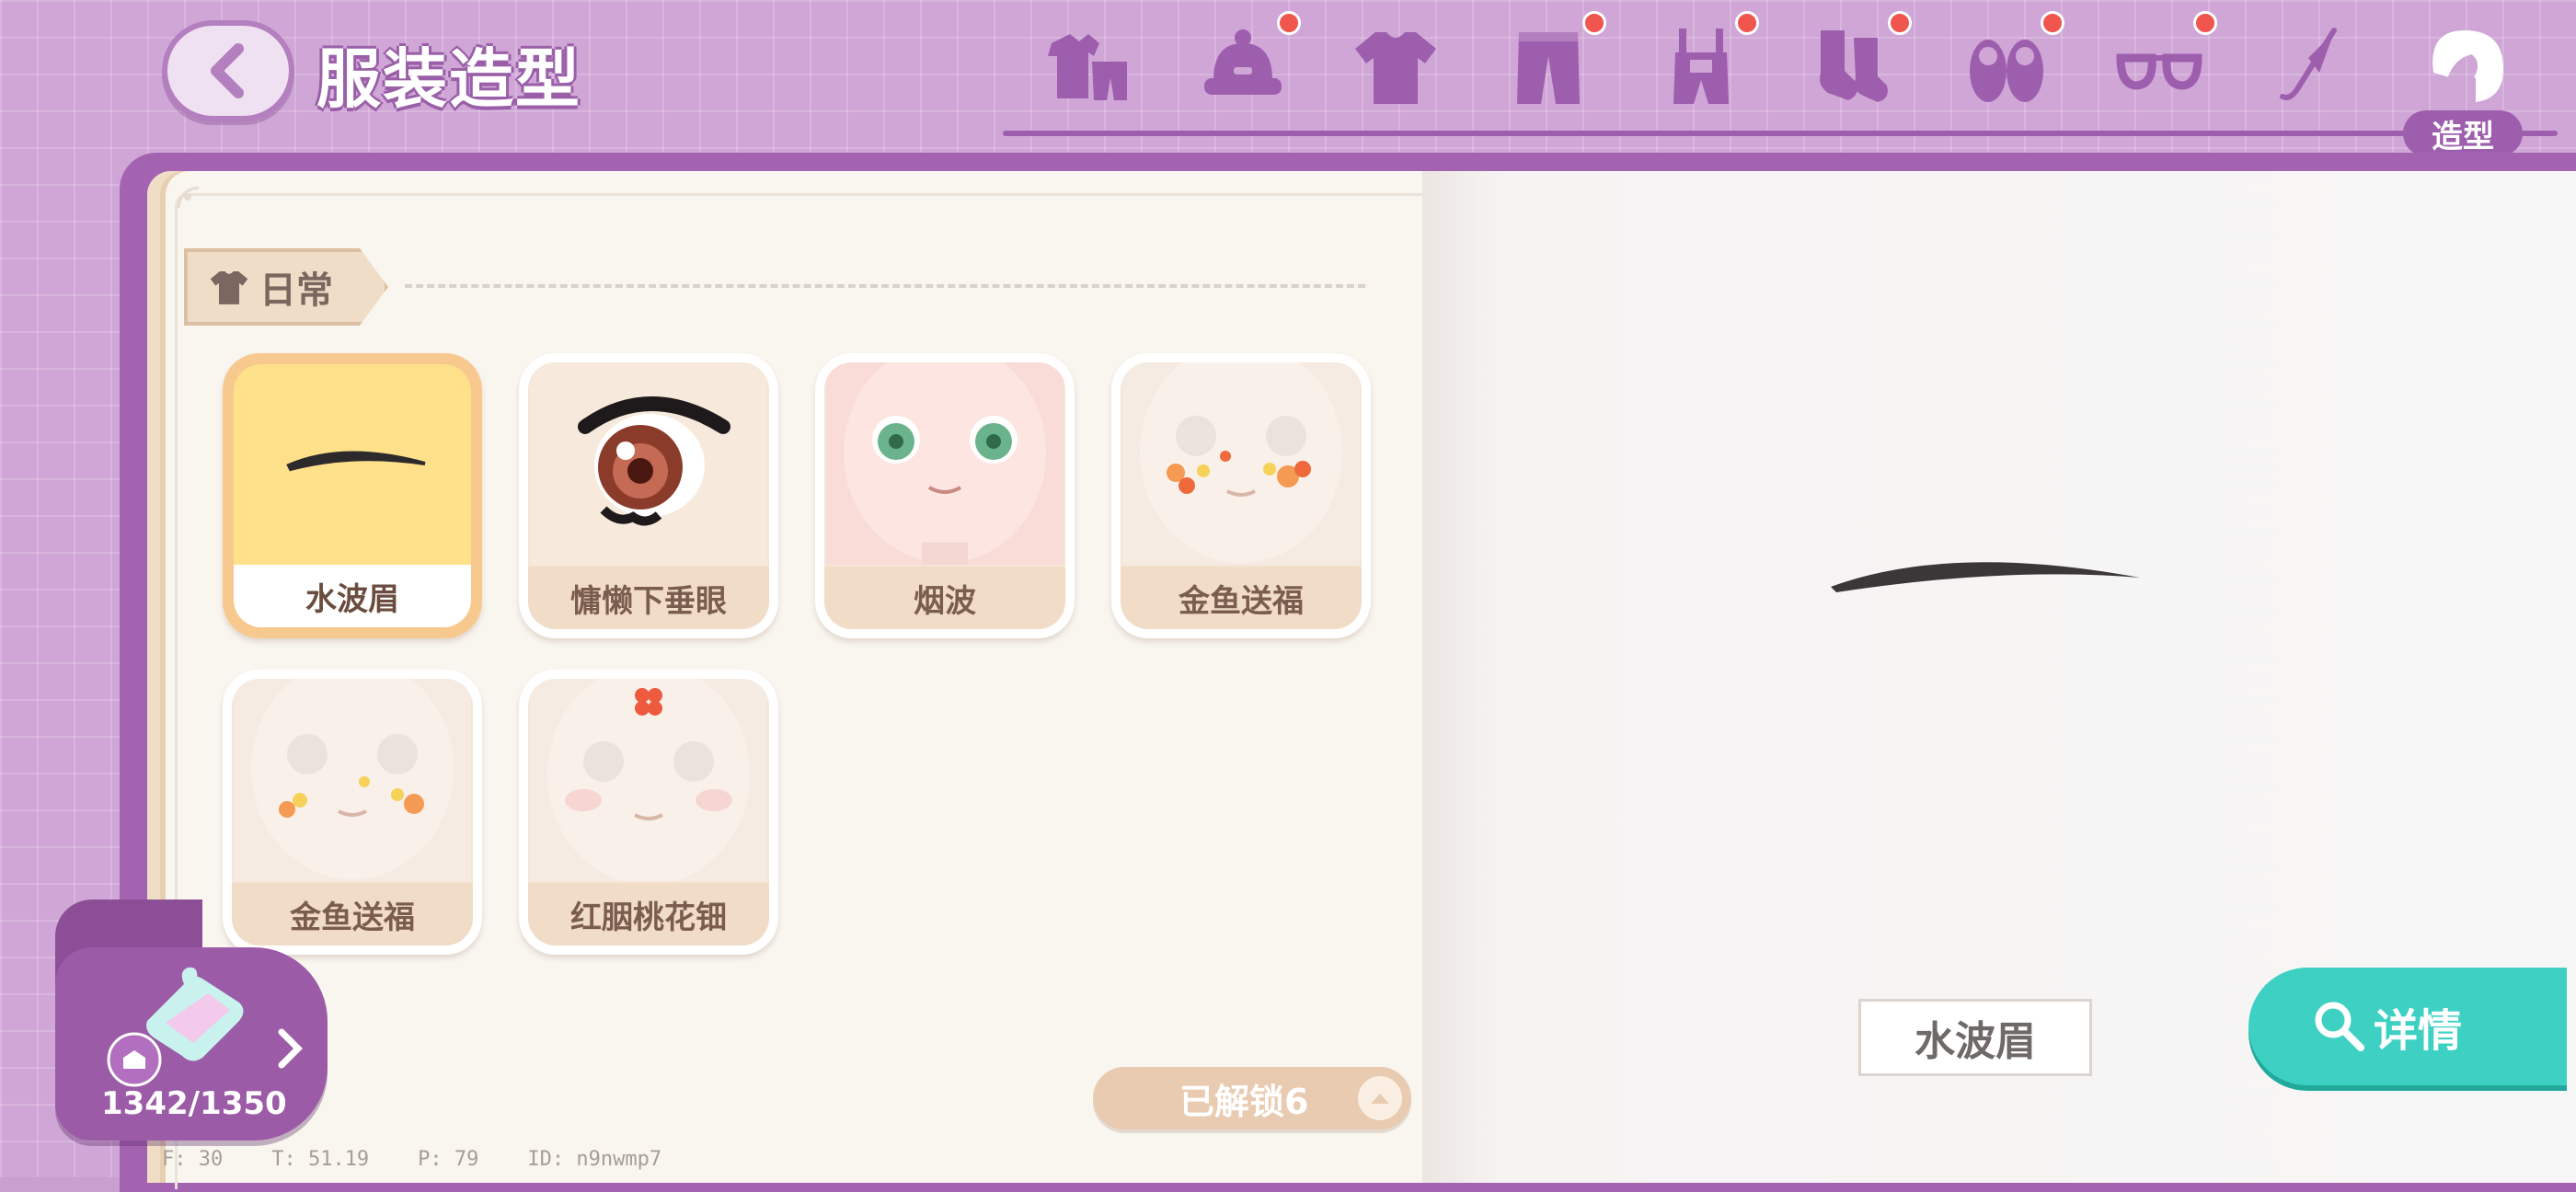  Describe the element at coordinates (1854, 66) in the screenshot. I see `socks-icon` at that location.